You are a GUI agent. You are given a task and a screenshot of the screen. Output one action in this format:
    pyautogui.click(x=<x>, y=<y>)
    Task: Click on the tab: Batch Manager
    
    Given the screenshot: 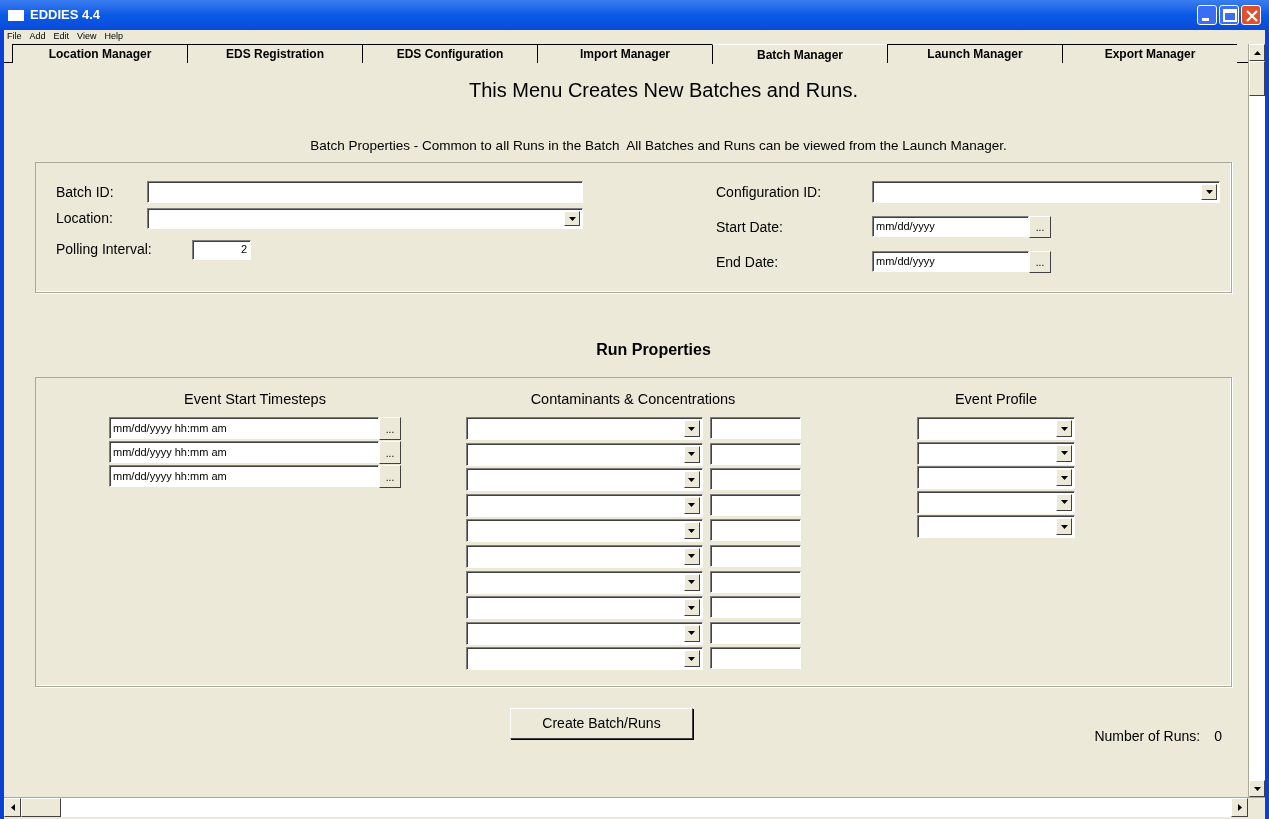 What is the action you would take?
    pyautogui.click(x=799, y=54)
    